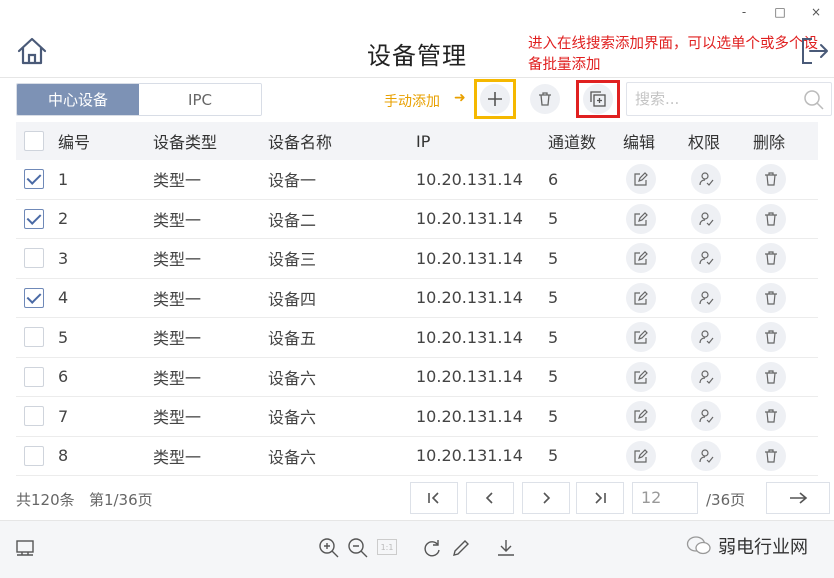  What do you see at coordinates (292, 220) in the screenshot?
I see `cell-name: 设备二` at bounding box center [292, 220].